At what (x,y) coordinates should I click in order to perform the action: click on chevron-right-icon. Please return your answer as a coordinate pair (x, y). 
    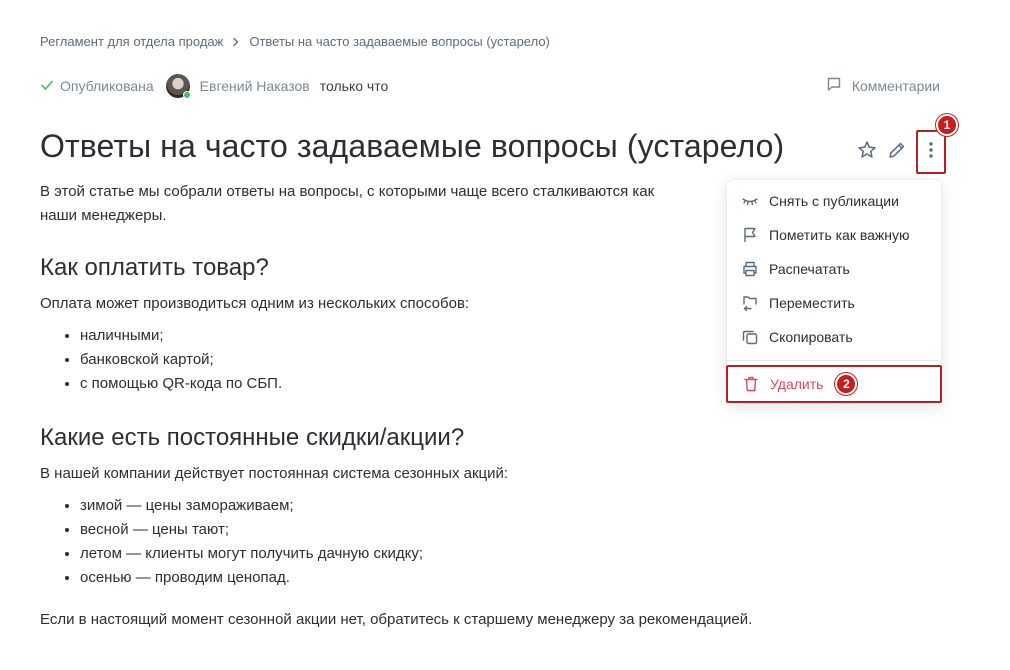
    Looking at the image, I should click on (236, 42).